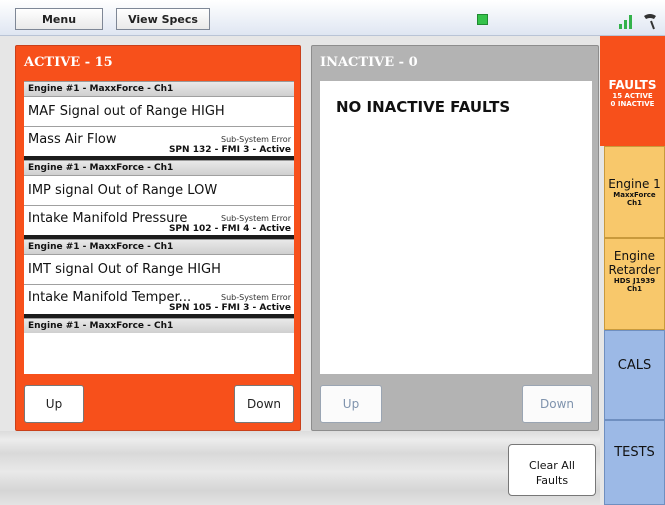  What do you see at coordinates (634, 365) in the screenshot?
I see `tab-cals-title: CALS` at bounding box center [634, 365].